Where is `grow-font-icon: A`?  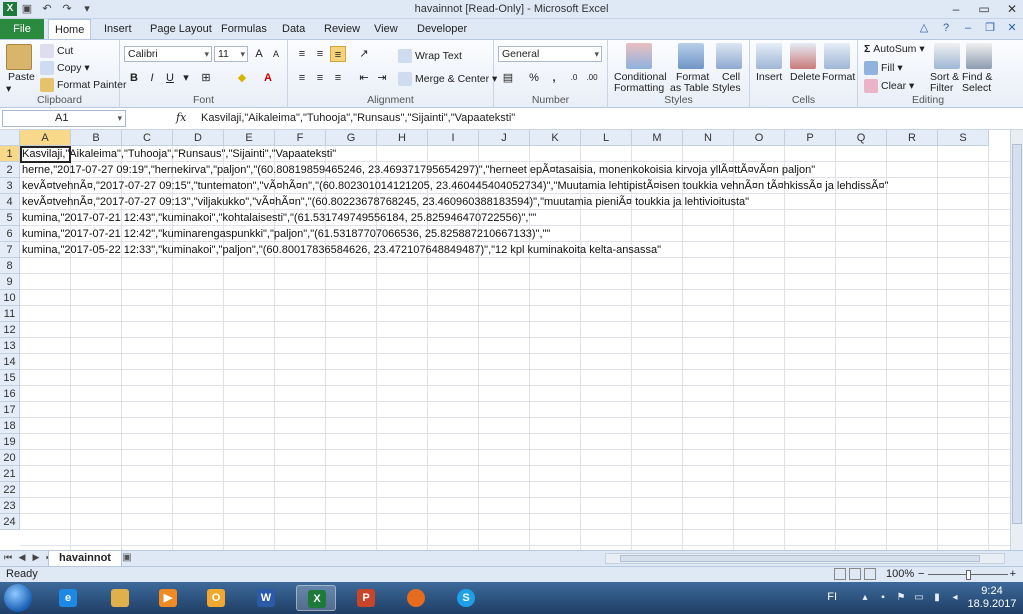
grow-font-icon: A is located at coordinates (259, 54).